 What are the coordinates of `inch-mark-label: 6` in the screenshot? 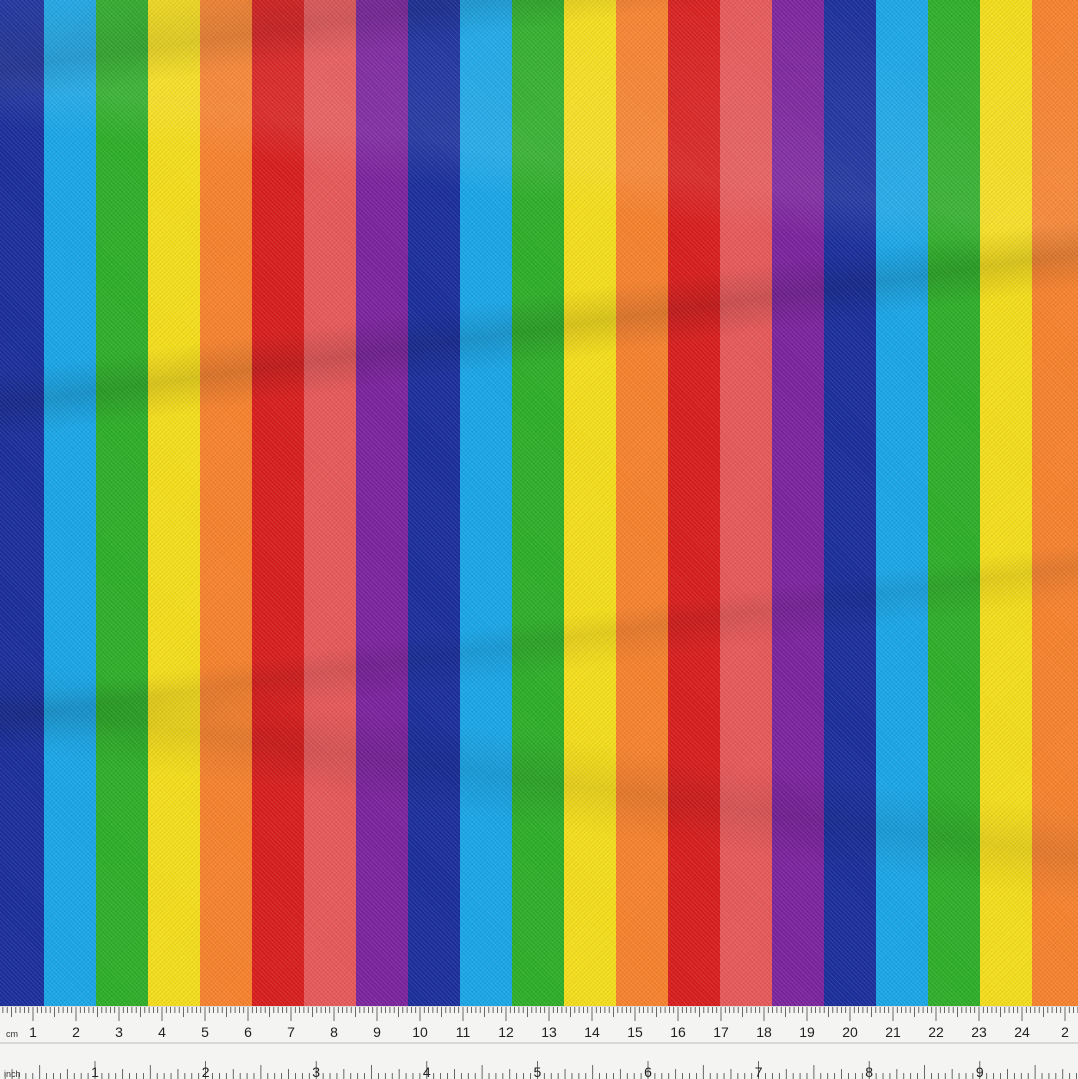 It's located at (648, 1071).